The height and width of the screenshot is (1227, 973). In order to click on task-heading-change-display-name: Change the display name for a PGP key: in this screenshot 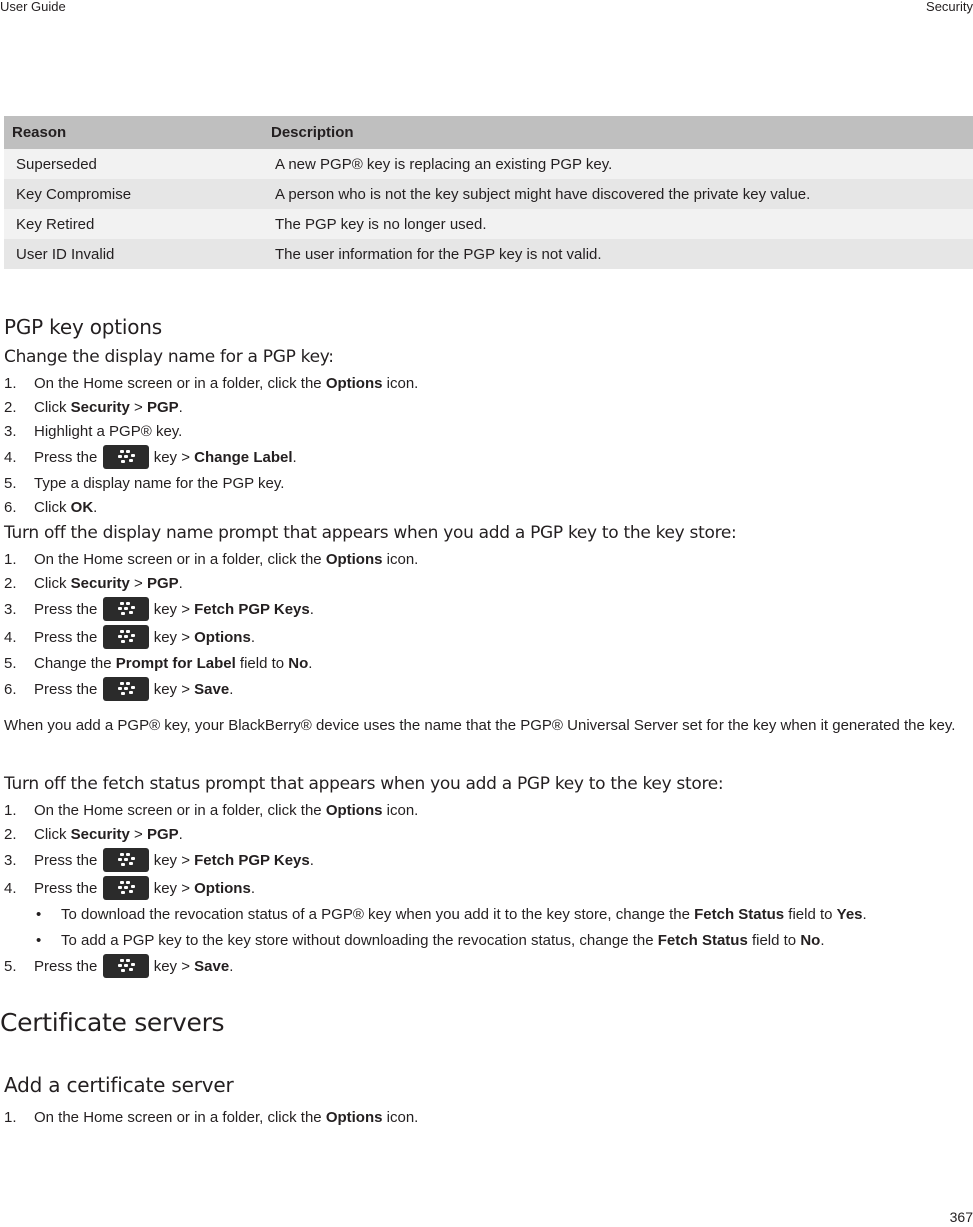, I will do `click(169, 357)`.